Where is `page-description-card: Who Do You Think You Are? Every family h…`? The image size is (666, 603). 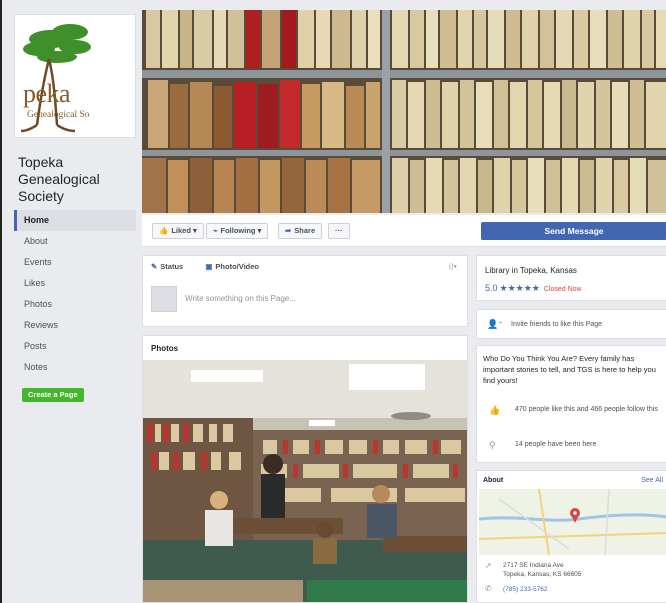 page-description-card: Who Do You Think You Are? Every family h… is located at coordinates (571, 404).